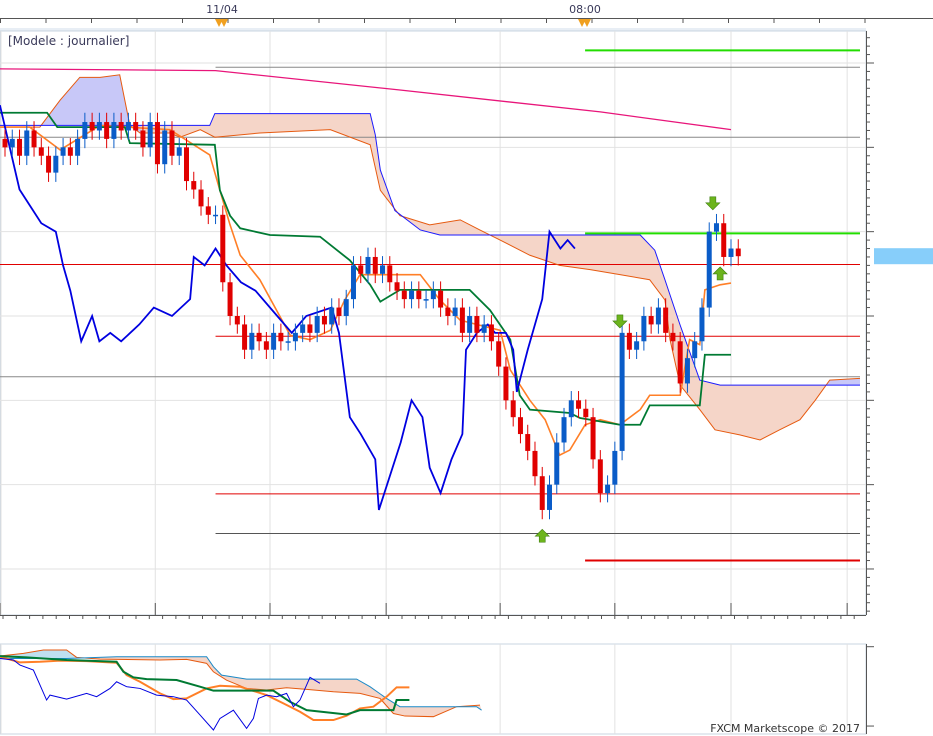 This screenshot has width=933, height=736. What do you see at coordinates (585, 9) in the screenshot?
I see `top-label-time: 08:00` at bounding box center [585, 9].